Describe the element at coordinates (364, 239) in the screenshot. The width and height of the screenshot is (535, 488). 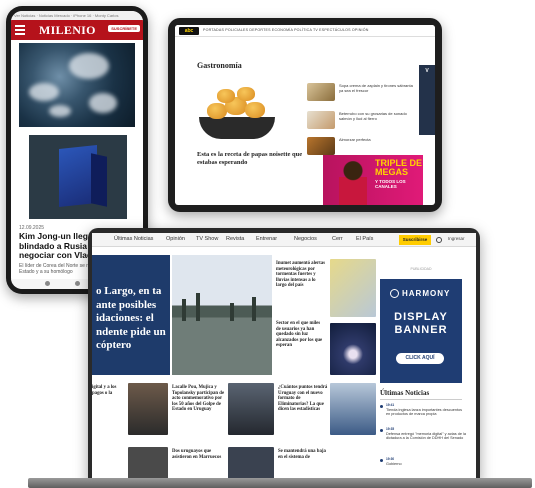
I see `nav-item-elpais: El País` at that location.